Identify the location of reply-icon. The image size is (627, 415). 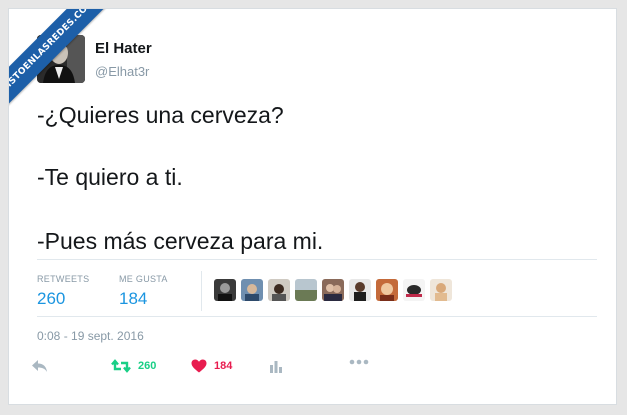
(39, 366).